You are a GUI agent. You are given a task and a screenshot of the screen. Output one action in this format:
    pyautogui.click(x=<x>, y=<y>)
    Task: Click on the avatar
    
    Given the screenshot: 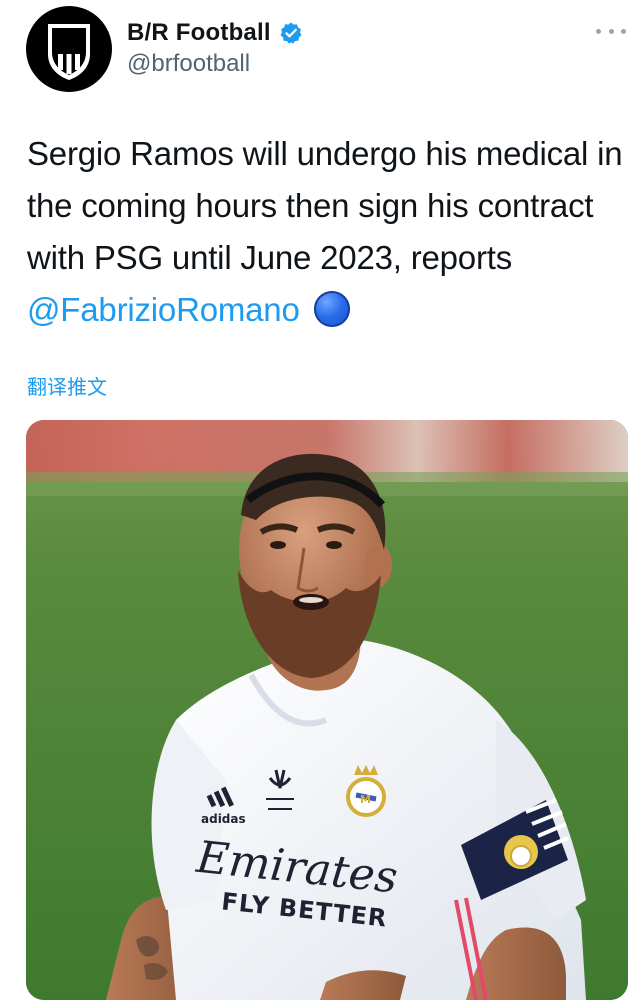 What is the action you would take?
    pyautogui.click(x=69, y=49)
    